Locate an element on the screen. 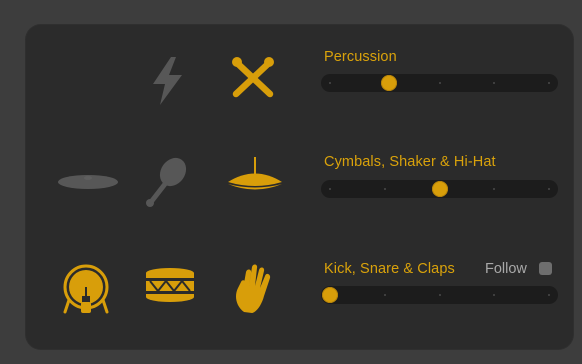 This screenshot has width=582, height=364. cymbals-shaker-hihat-slider is located at coordinates (439, 189).